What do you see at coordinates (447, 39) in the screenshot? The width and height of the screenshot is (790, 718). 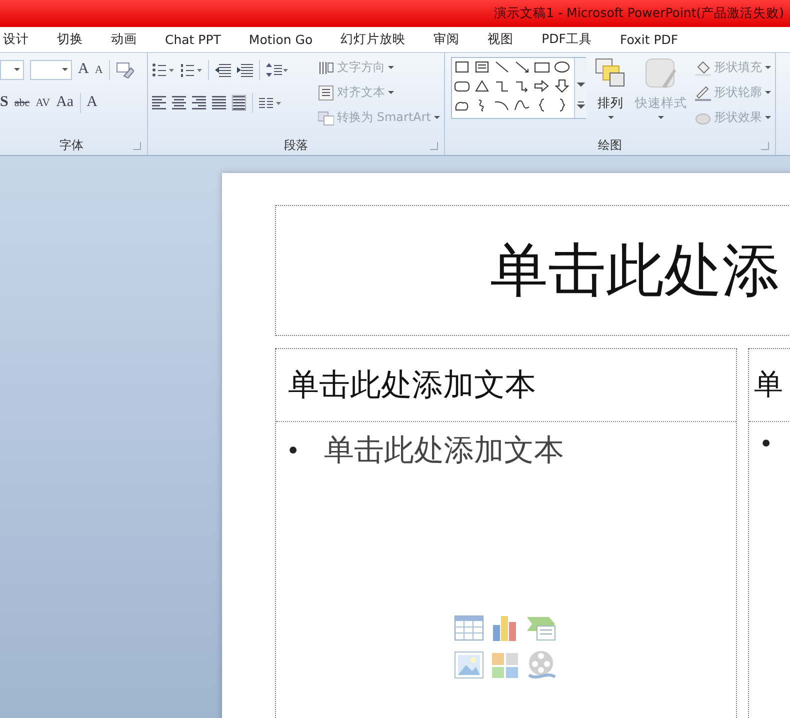 I see `ribbon-tab: 审阅` at bounding box center [447, 39].